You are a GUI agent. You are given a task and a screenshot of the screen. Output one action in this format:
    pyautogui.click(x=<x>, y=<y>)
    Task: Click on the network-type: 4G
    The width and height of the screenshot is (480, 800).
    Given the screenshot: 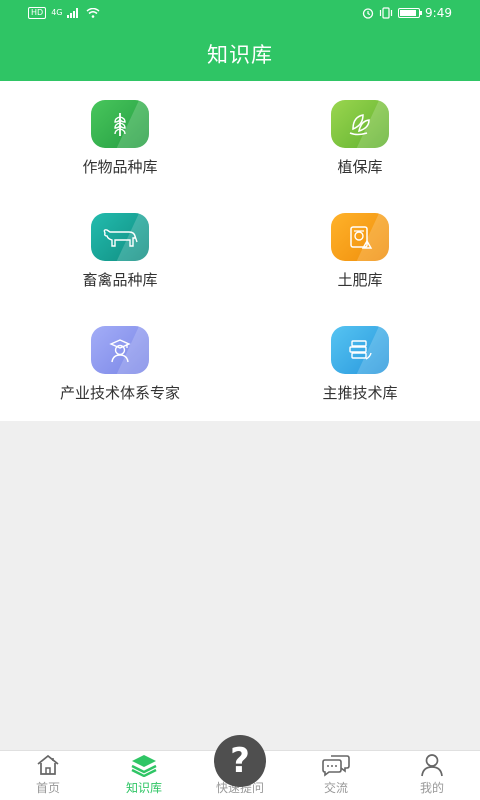 What is the action you would take?
    pyautogui.click(x=57, y=12)
    